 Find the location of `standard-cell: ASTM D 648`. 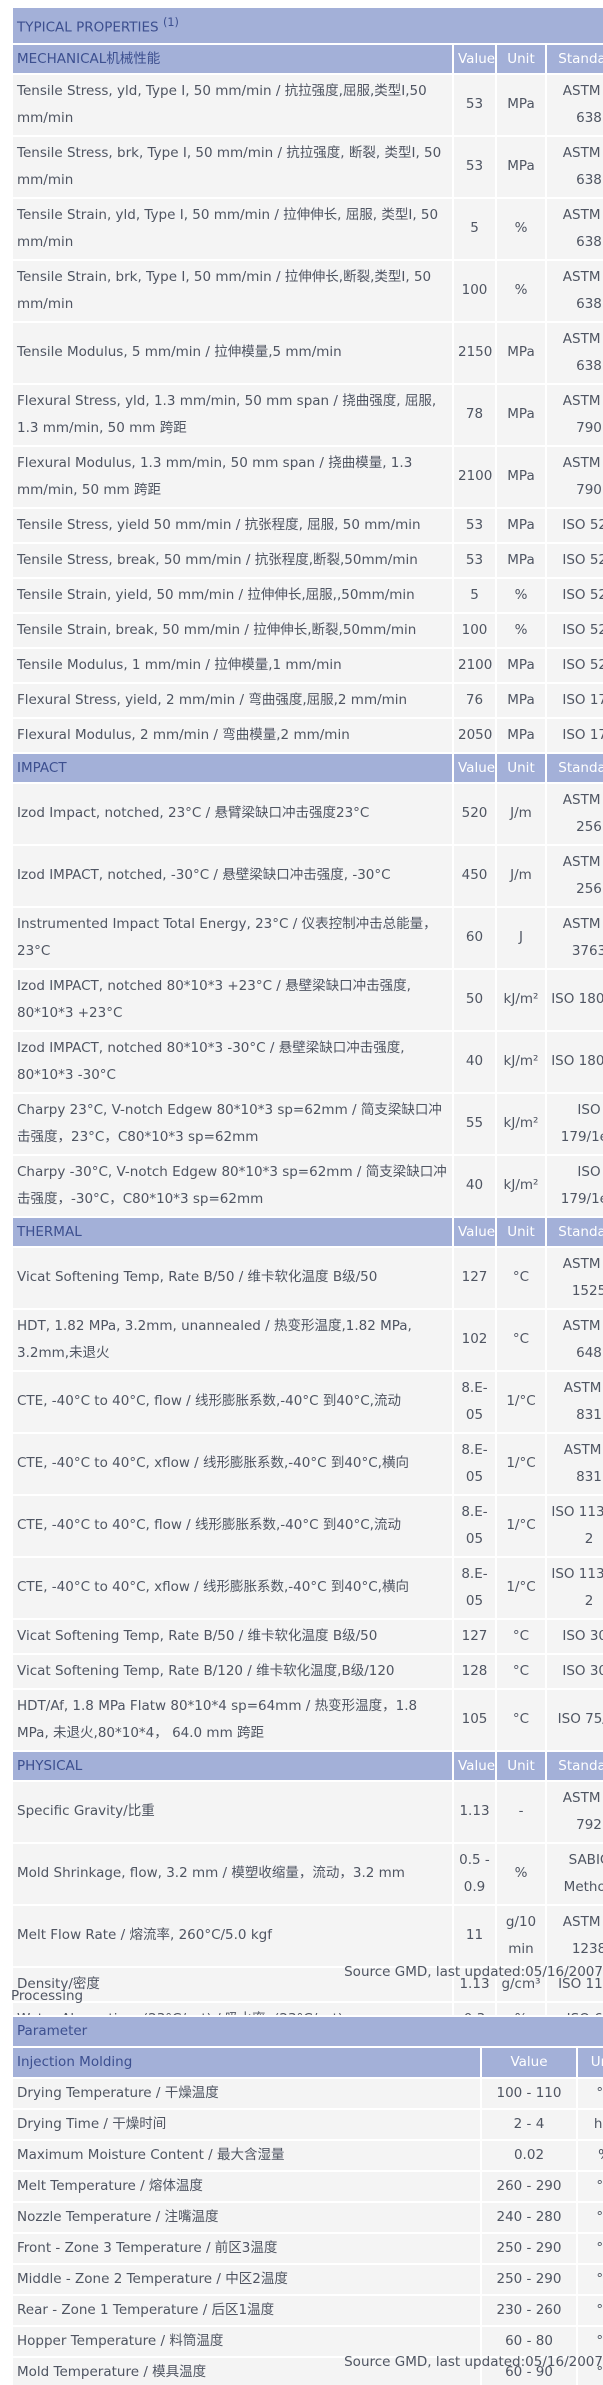

standard-cell: ASTM D 648 is located at coordinates (574, 1339).